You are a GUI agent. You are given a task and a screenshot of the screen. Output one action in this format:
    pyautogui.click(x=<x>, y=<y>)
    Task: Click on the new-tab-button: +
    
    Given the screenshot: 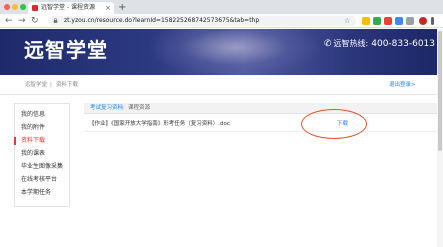 What is the action you would take?
    pyautogui.click(x=122, y=7)
    